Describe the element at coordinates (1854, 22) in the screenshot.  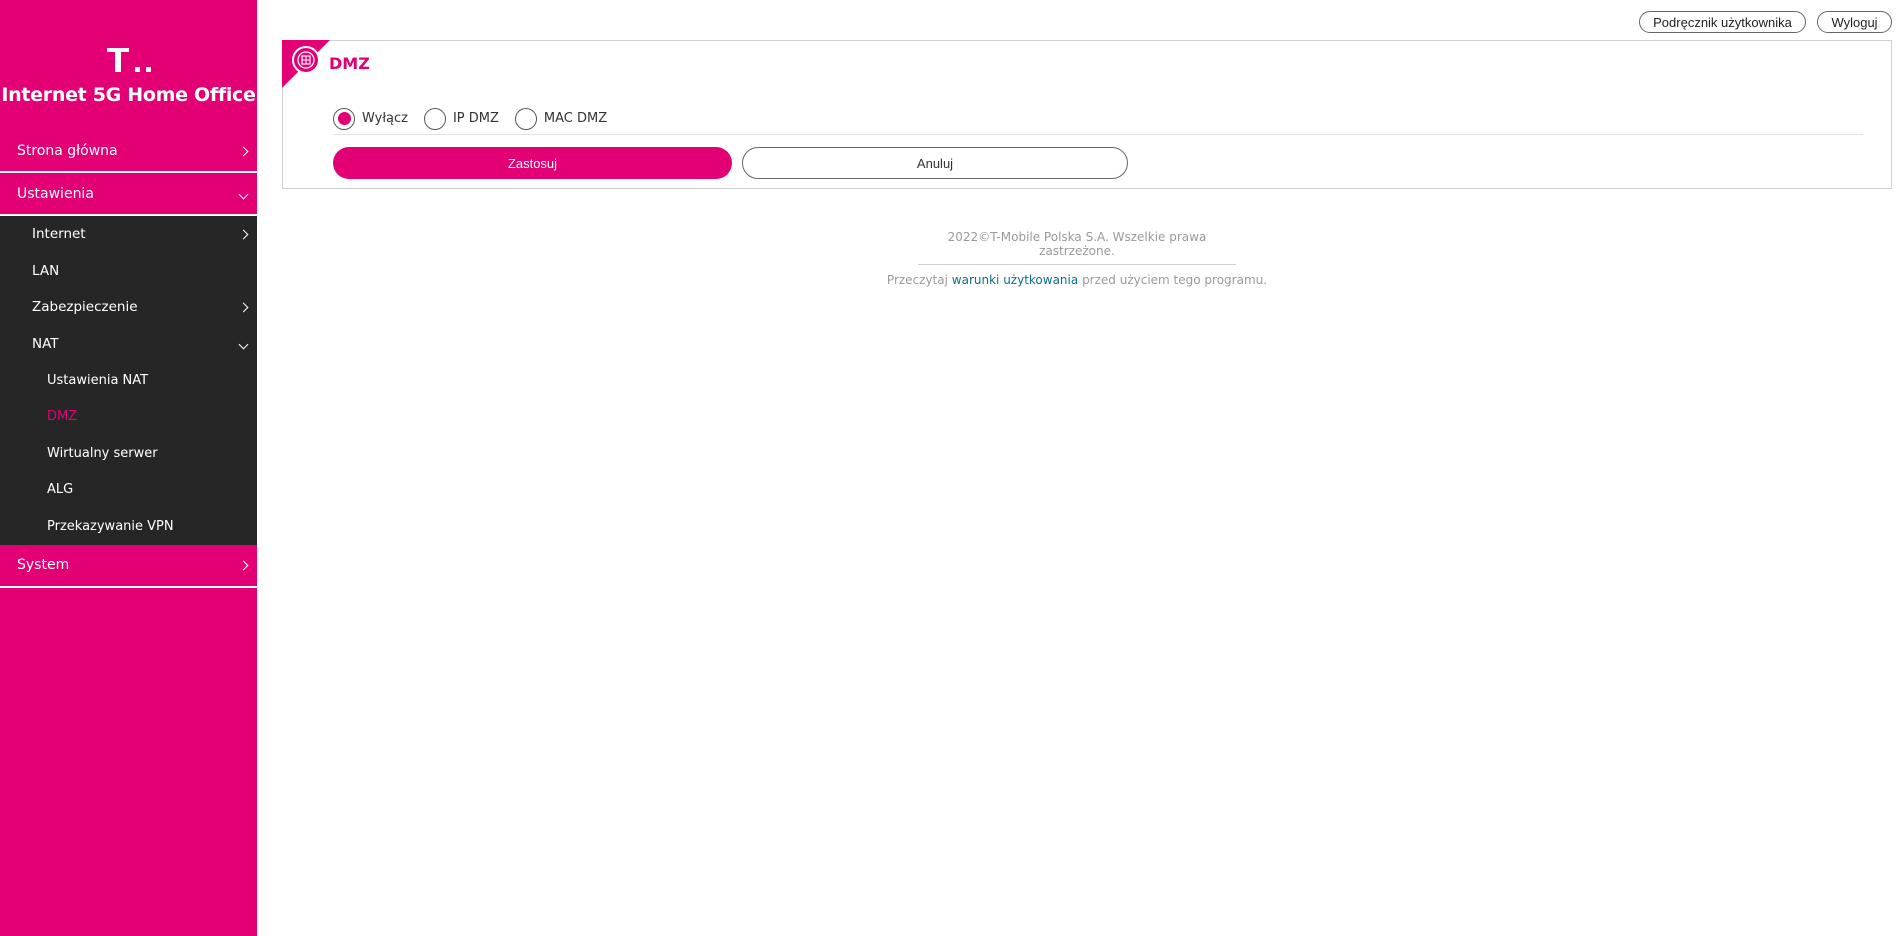
I see `logout-button: Wyloguj` at that location.